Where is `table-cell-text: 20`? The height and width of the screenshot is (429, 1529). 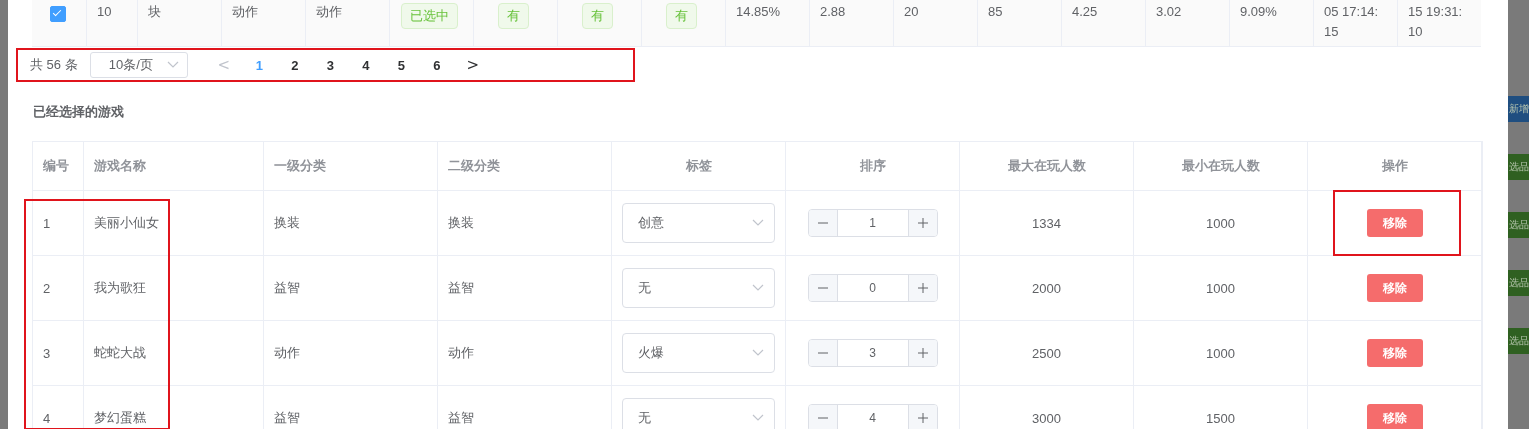 table-cell-text: 20 is located at coordinates (911, 12).